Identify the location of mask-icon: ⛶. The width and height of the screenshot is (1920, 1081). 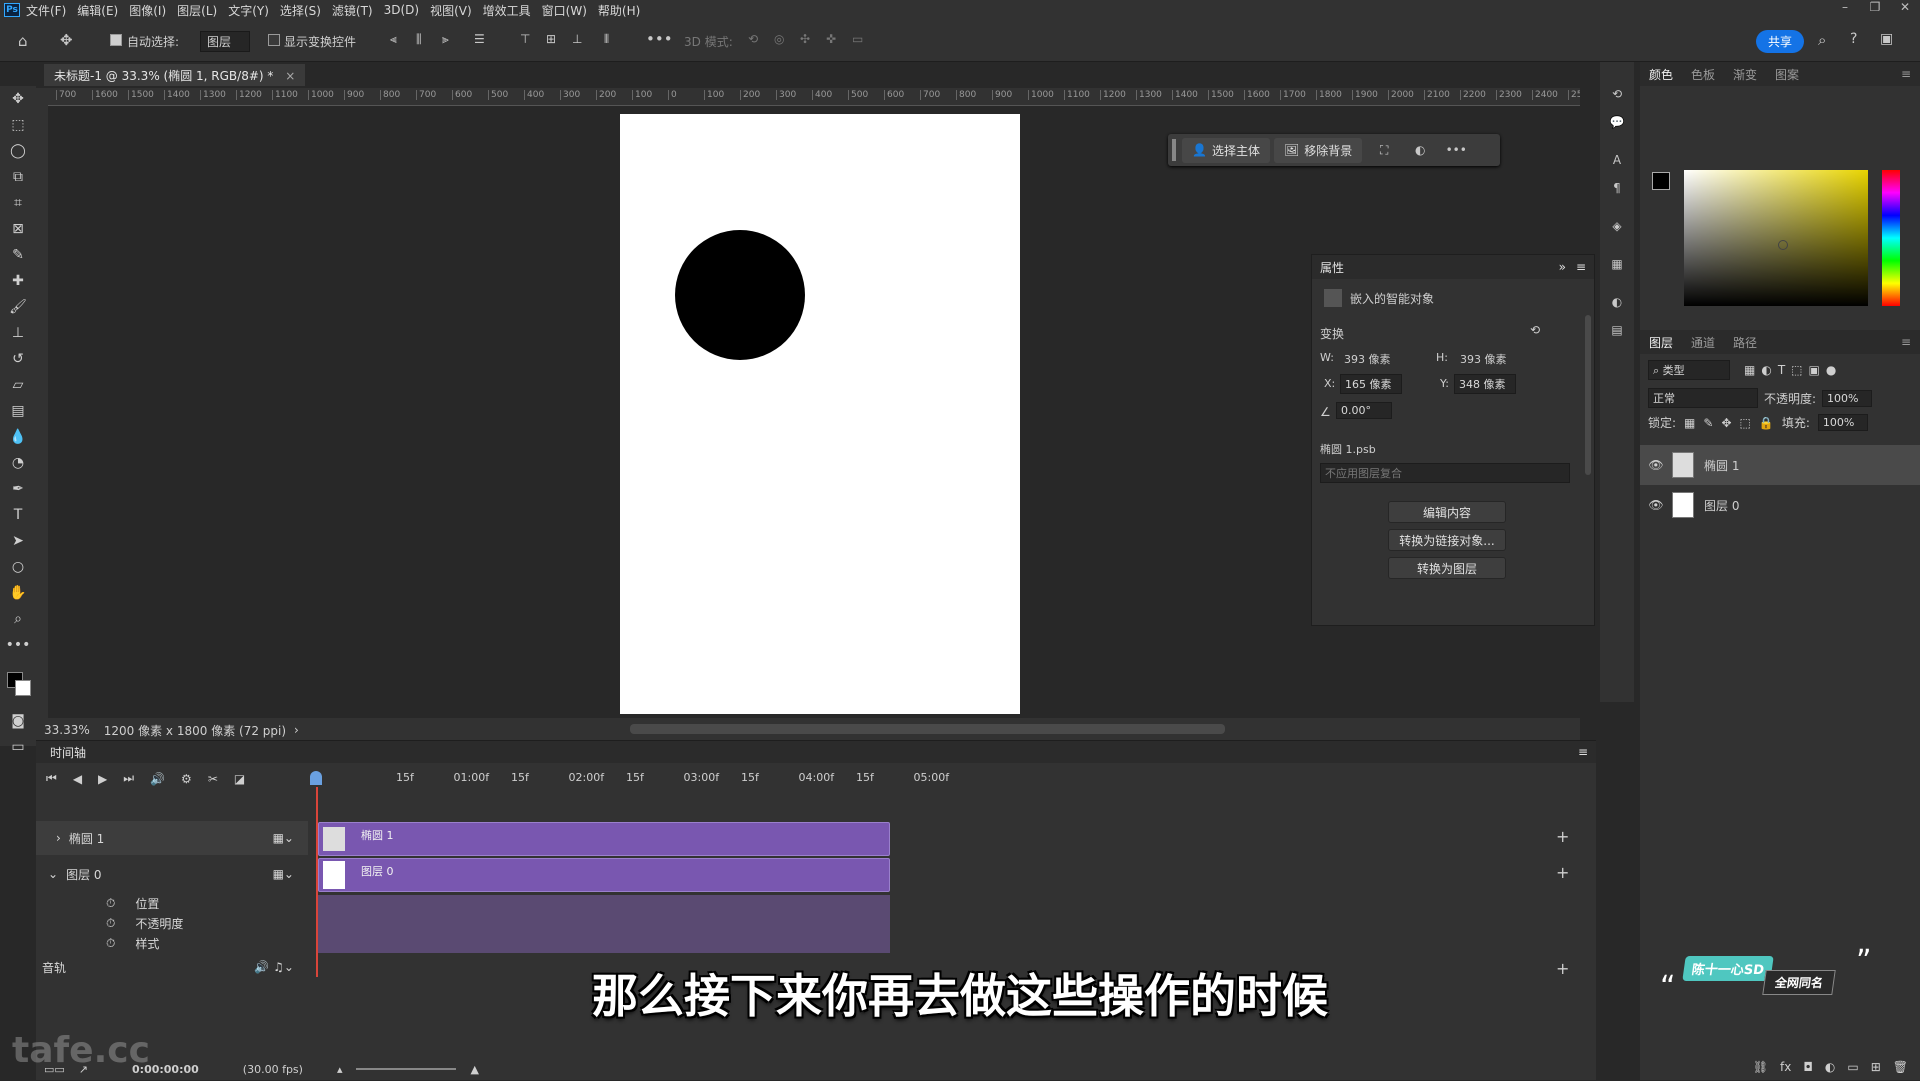
(1384, 150).